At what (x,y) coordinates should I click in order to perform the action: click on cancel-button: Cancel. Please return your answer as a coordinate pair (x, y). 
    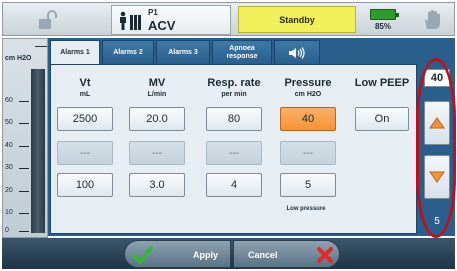
    Looking at the image, I should click on (286, 254).